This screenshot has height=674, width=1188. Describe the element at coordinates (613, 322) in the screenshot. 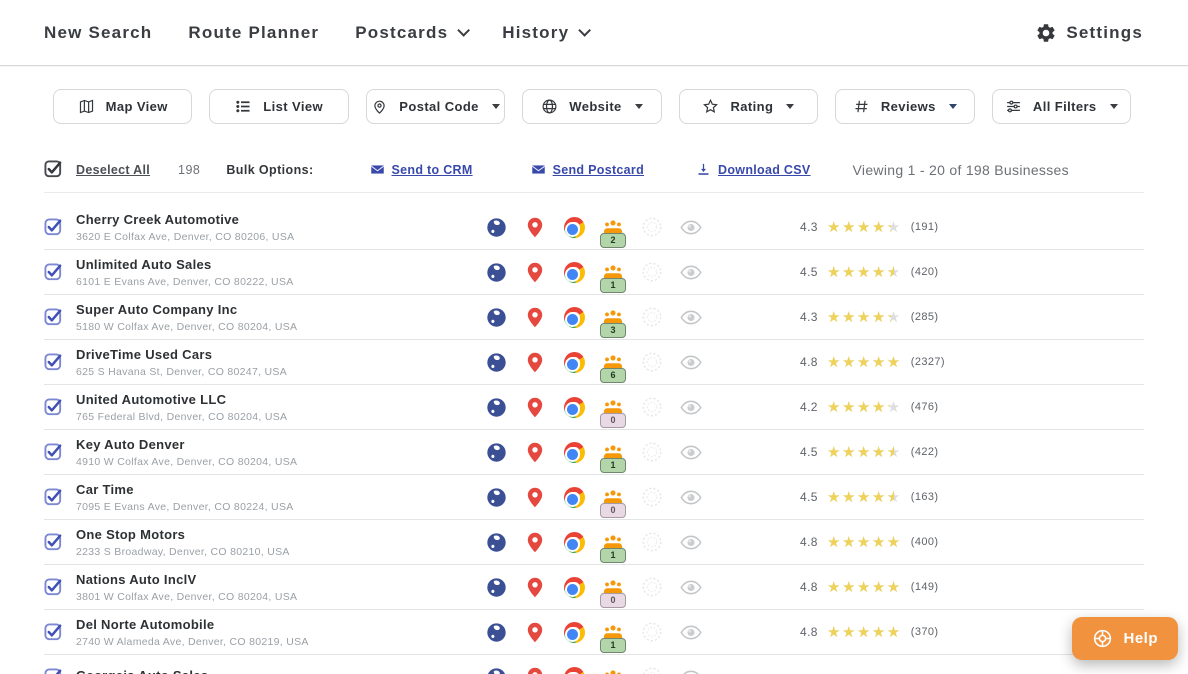

I see `contacts-icon: 3` at that location.